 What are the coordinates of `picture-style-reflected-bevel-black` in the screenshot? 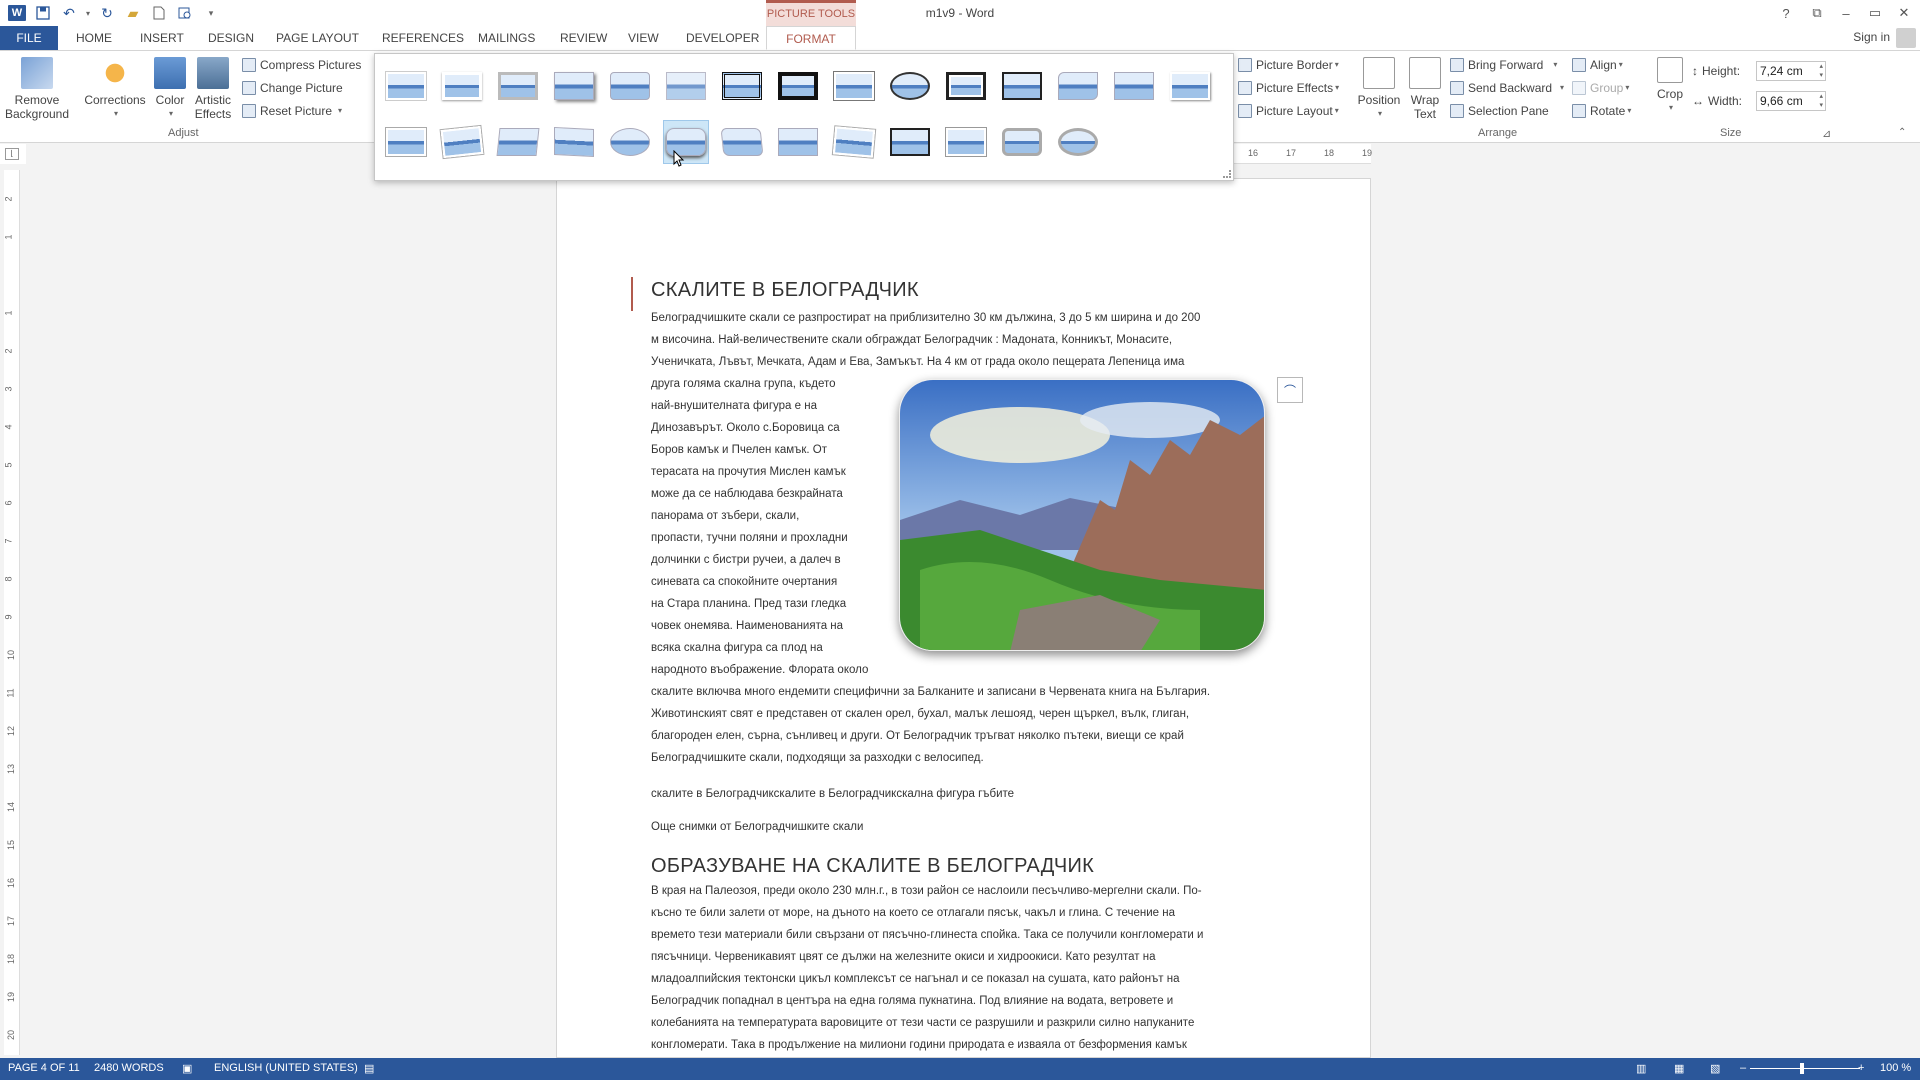 It's located at (910, 142).